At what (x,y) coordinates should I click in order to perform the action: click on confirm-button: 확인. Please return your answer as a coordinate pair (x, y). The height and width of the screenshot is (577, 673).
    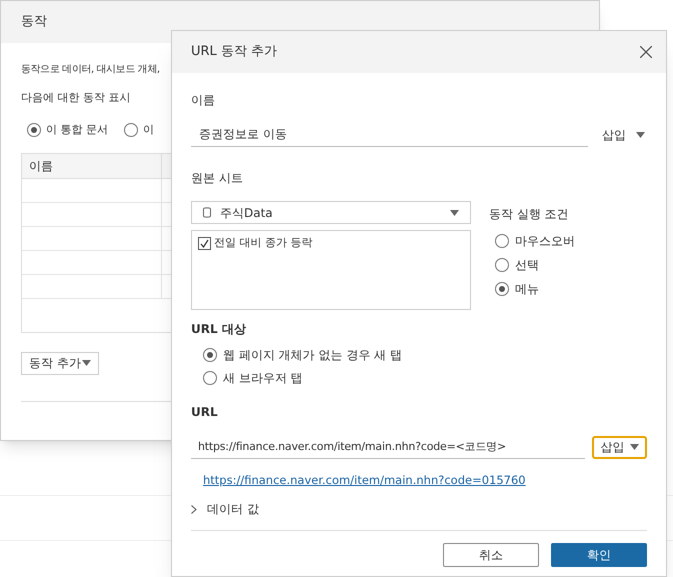
    Looking at the image, I should click on (599, 555).